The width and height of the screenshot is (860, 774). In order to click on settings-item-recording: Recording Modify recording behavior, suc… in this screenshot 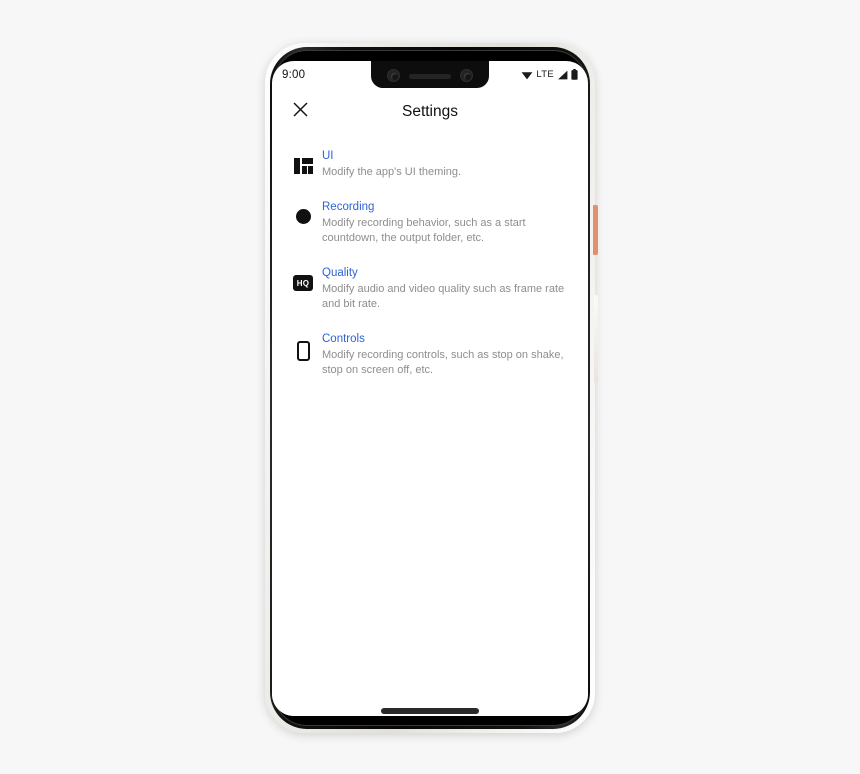, I will do `click(430, 223)`.